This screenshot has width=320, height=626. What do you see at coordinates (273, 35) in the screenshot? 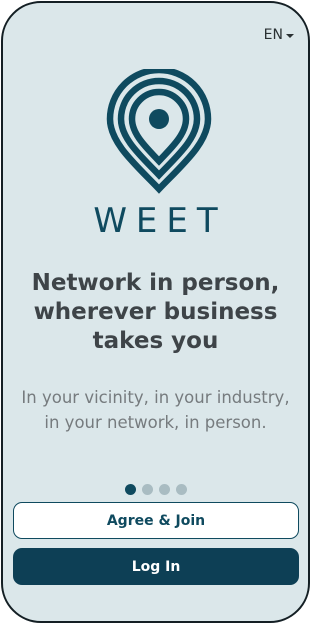
I see `language-label: EN` at bounding box center [273, 35].